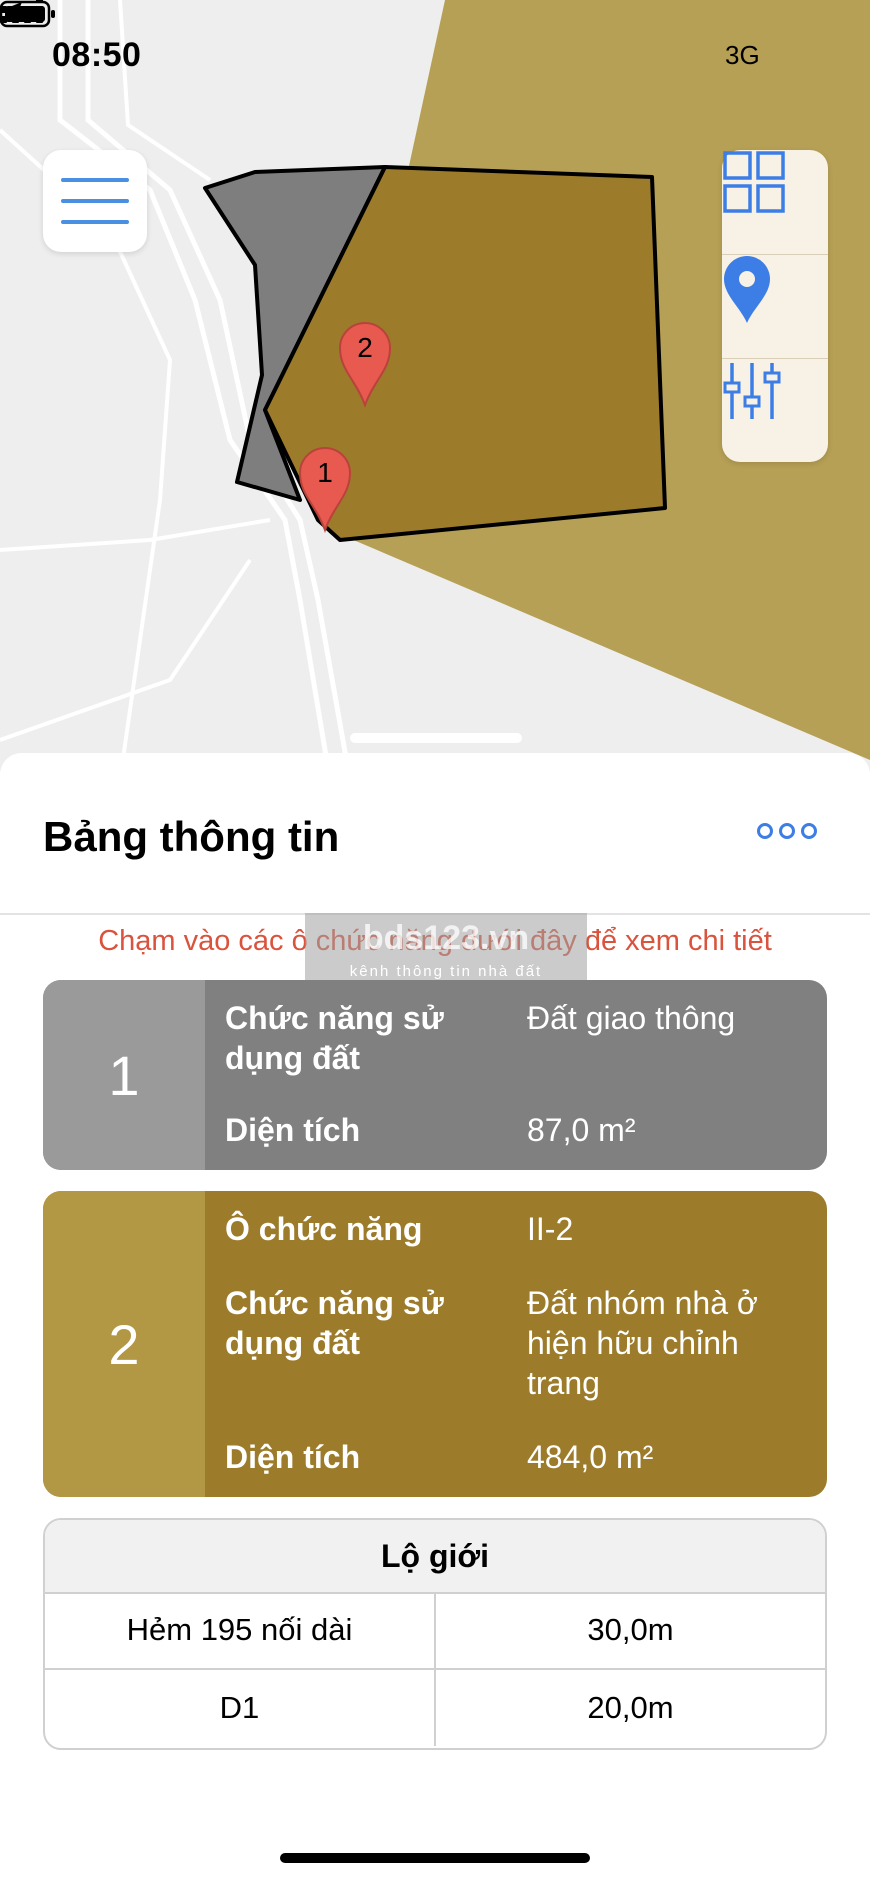 This screenshot has width=870, height=1883. Describe the element at coordinates (240, 1708) in the screenshot. I see `road-name: D1` at that location.